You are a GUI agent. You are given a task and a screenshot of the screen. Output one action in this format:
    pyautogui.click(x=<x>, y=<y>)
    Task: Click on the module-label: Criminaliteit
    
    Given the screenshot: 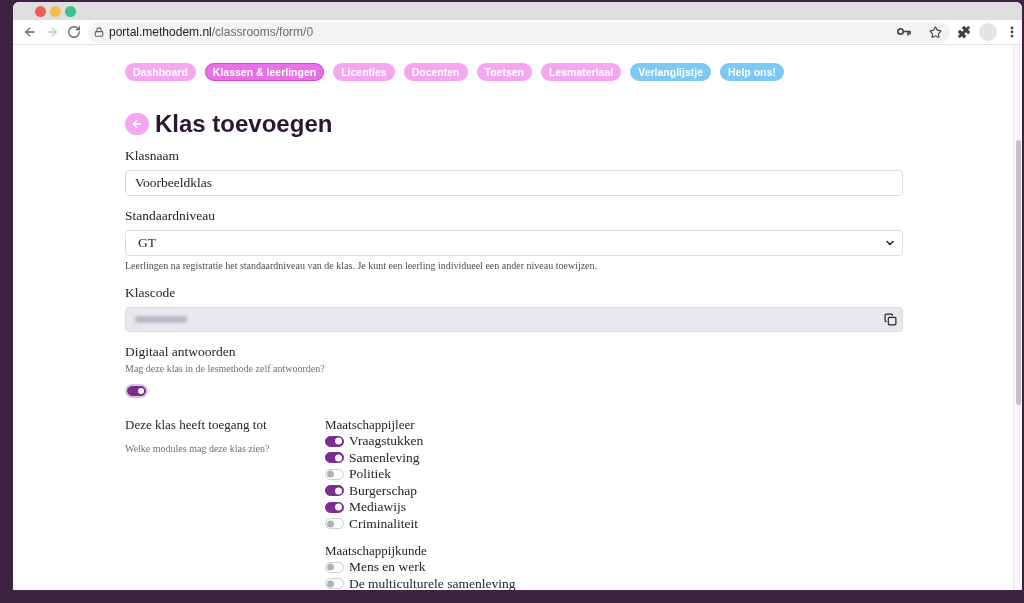 What is the action you would take?
    pyautogui.click(x=383, y=523)
    